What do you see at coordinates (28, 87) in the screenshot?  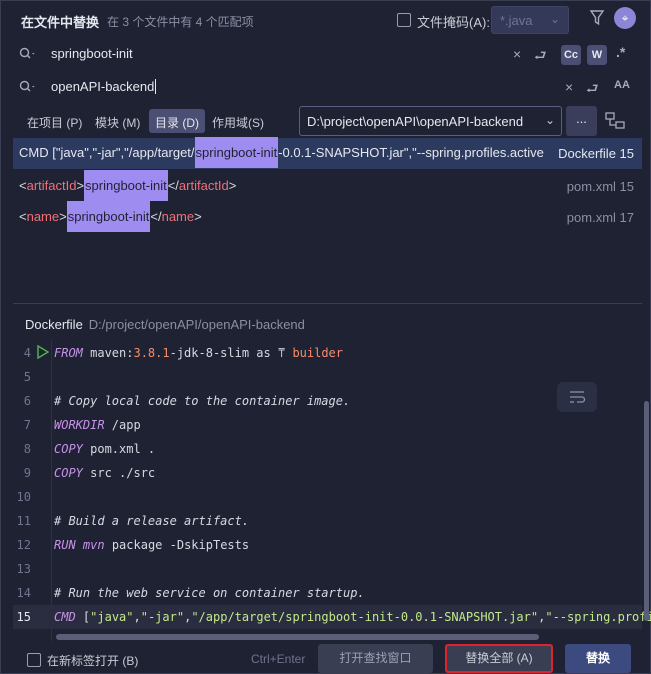 I see `replace-history-icon` at bounding box center [28, 87].